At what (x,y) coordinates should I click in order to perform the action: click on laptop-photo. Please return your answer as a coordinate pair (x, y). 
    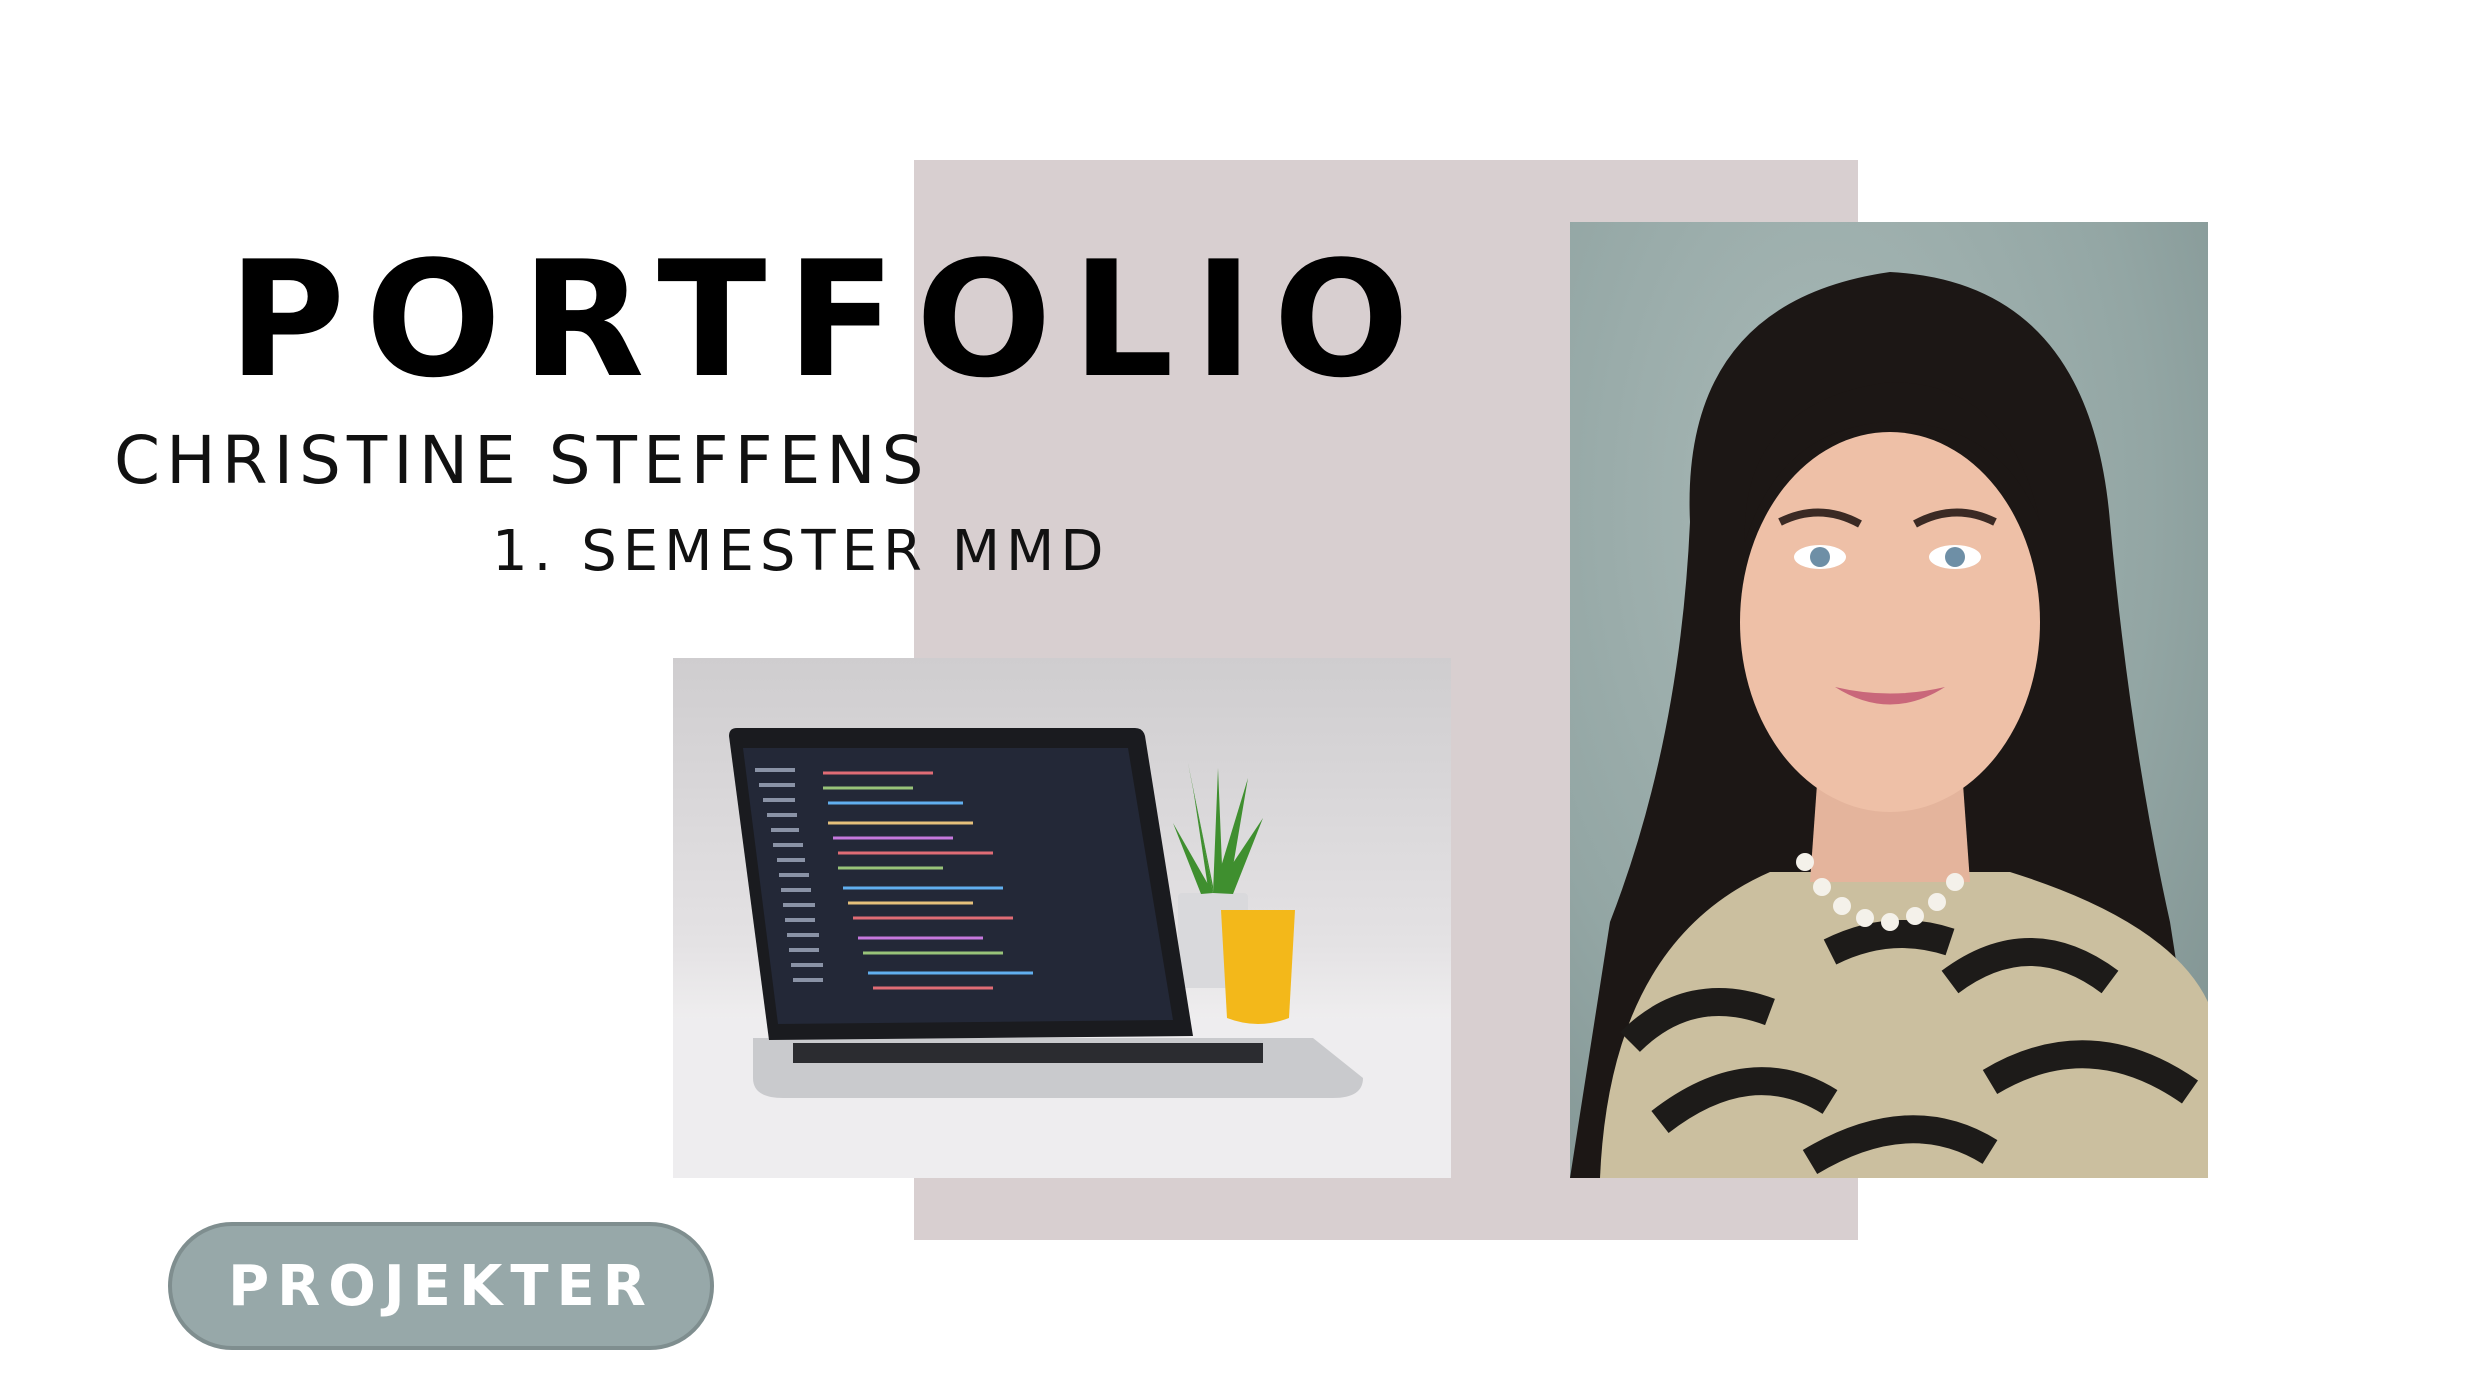
    Looking at the image, I should click on (1062, 918).